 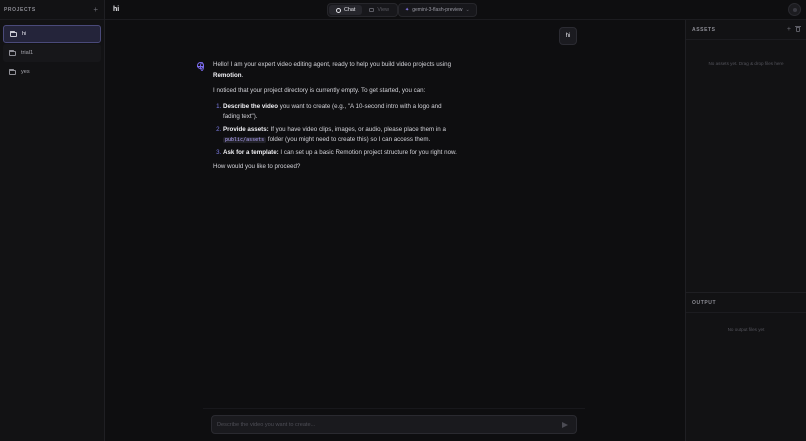 I want to click on output-header: OUTPUT, so click(x=746, y=303).